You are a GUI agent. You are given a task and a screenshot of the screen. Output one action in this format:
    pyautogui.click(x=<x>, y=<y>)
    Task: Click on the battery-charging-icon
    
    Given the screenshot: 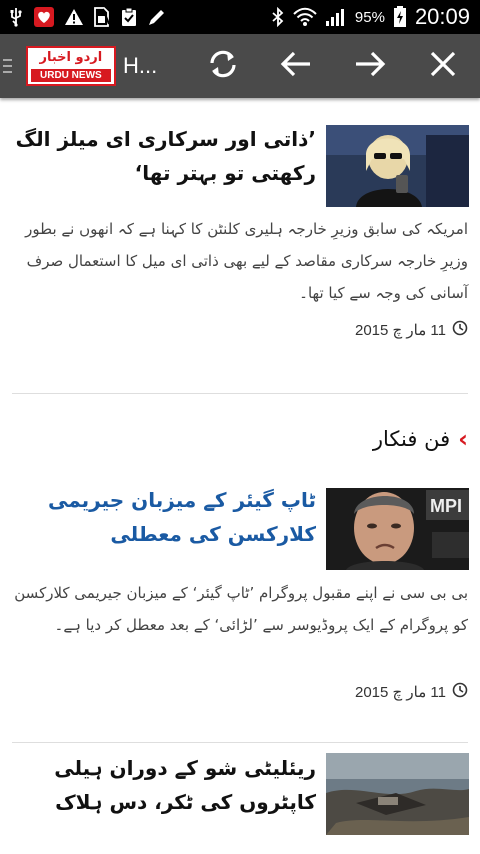 What is the action you would take?
    pyautogui.click(x=400, y=17)
    